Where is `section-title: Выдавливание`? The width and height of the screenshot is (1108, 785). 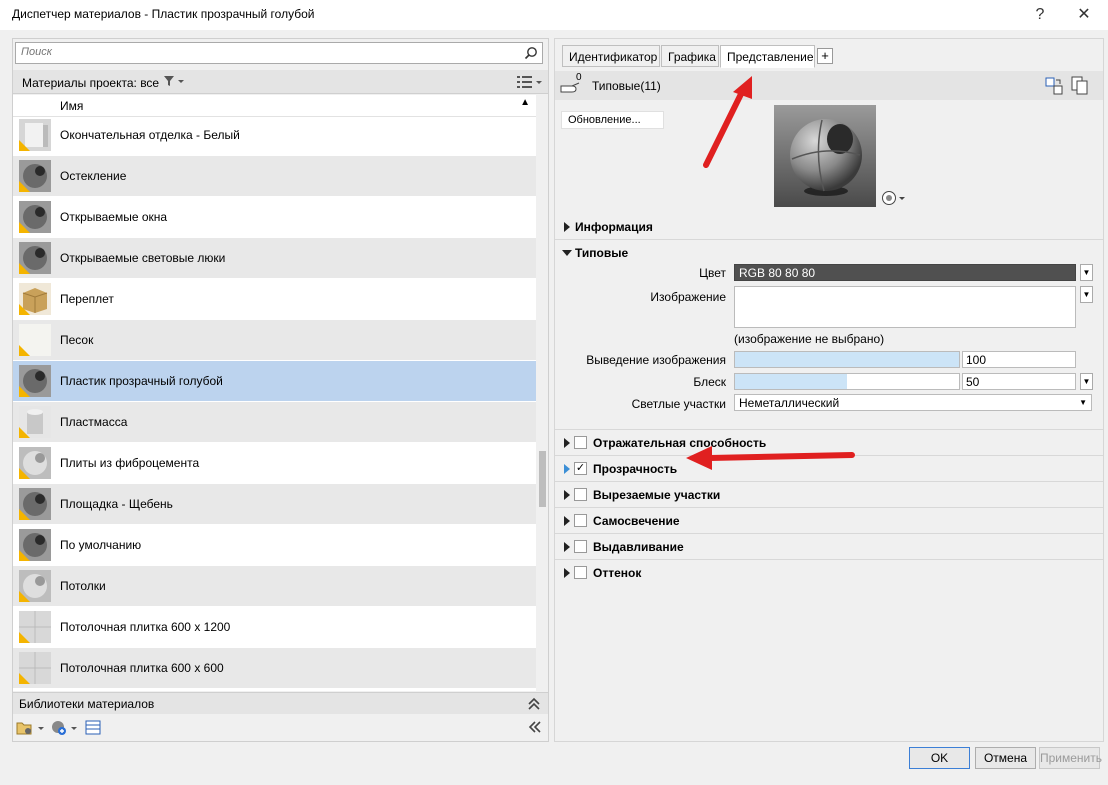 section-title: Выдавливание is located at coordinates (638, 547).